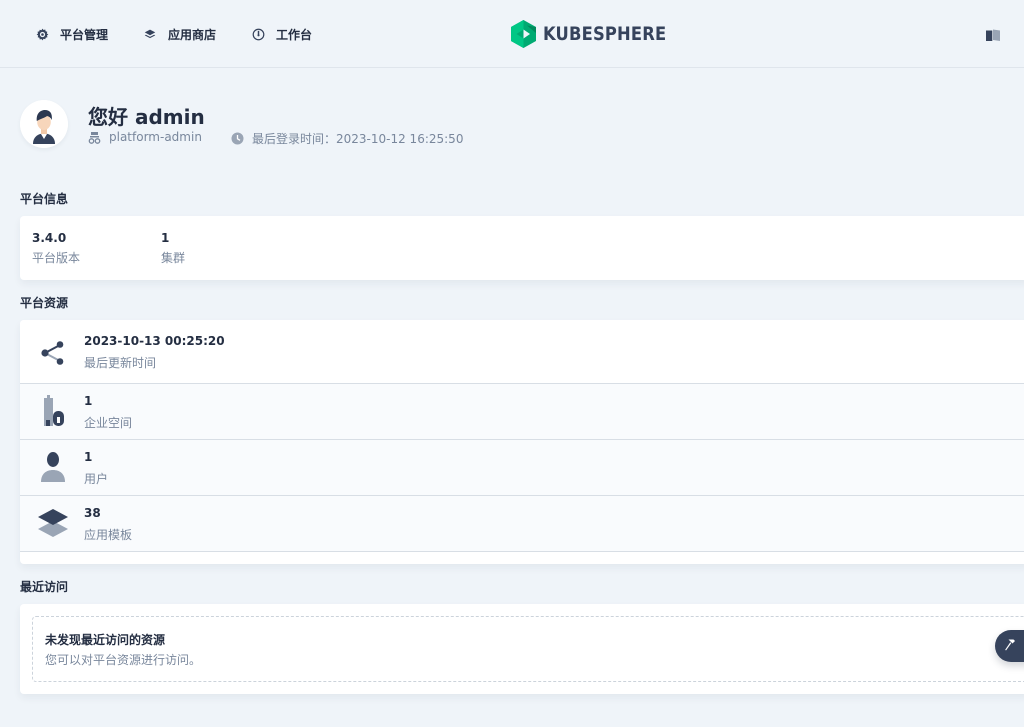 This screenshot has height=727, width=1024. Describe the element at coordinates (146, 117) in the screenshot. I see `greeting-title: 您好 admin` at that location.